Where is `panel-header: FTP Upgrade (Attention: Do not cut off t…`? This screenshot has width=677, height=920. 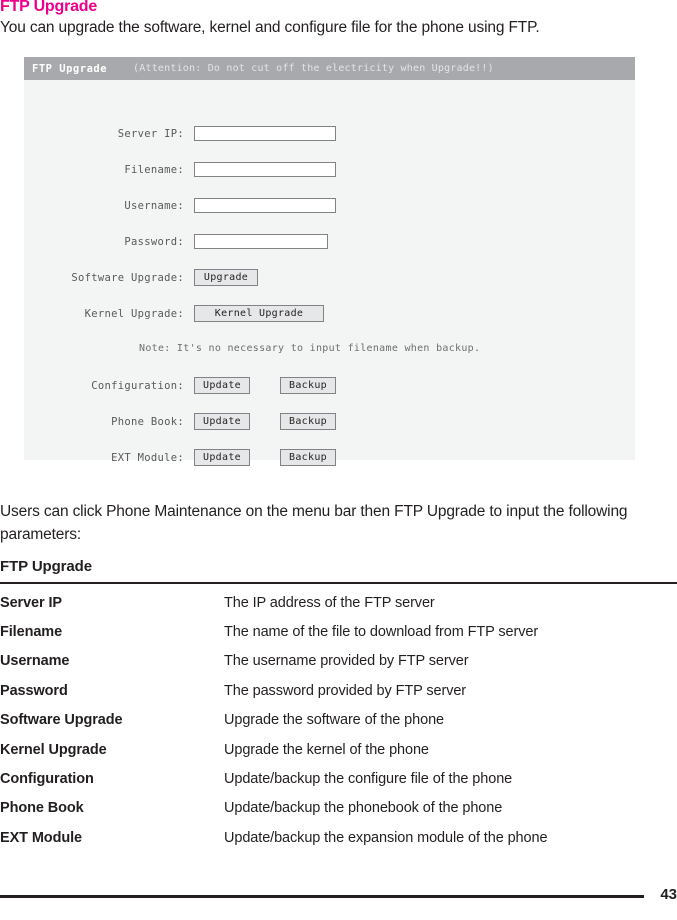
panel-header: FTP Upgrade (Attention: Do not cut off t… is located at coordinates (329, 68).